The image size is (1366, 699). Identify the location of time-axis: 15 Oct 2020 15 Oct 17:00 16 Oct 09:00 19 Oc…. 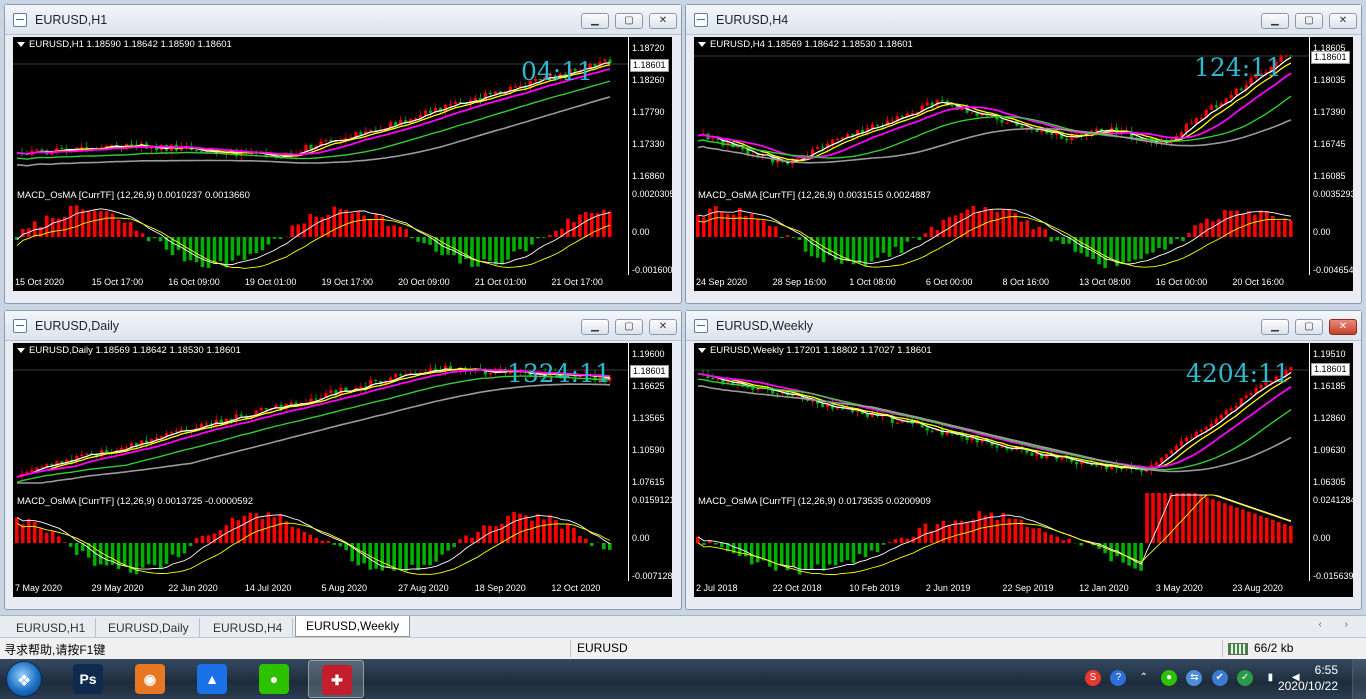
(342, 283).